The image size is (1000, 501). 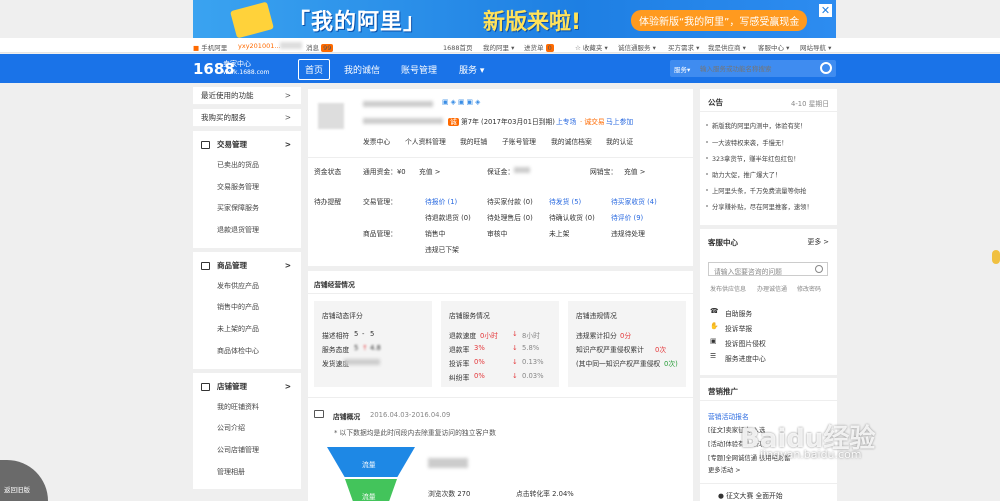 What do you see at coordinates (572, 217) in the screenshot?
I see `todo-item: 待确认收货 (0)` at bounding box center [572, 217].